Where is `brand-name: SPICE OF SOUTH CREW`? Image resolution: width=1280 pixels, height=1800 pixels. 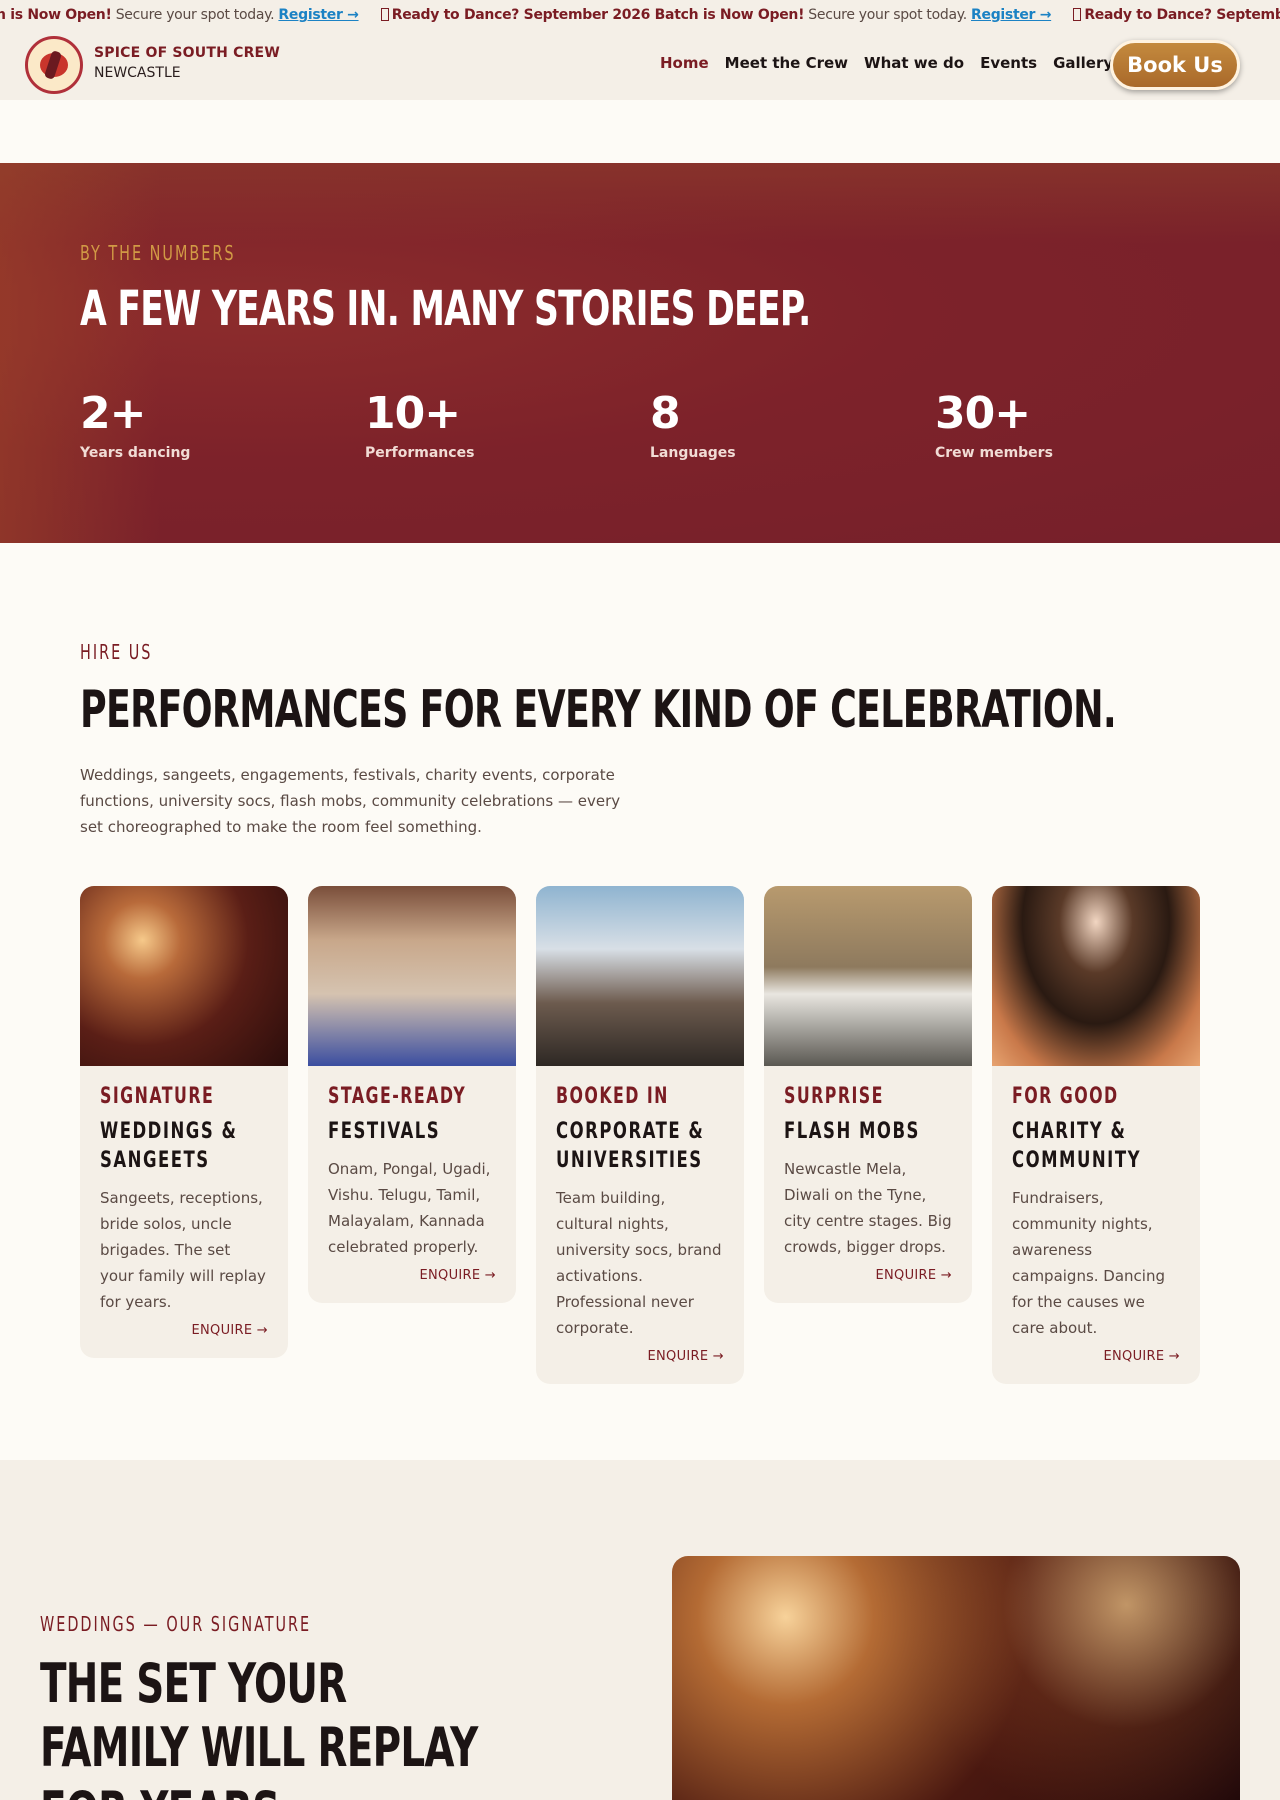
brand-name: SPICE OF SOUTH CREW is located at coordinates (187, 53).